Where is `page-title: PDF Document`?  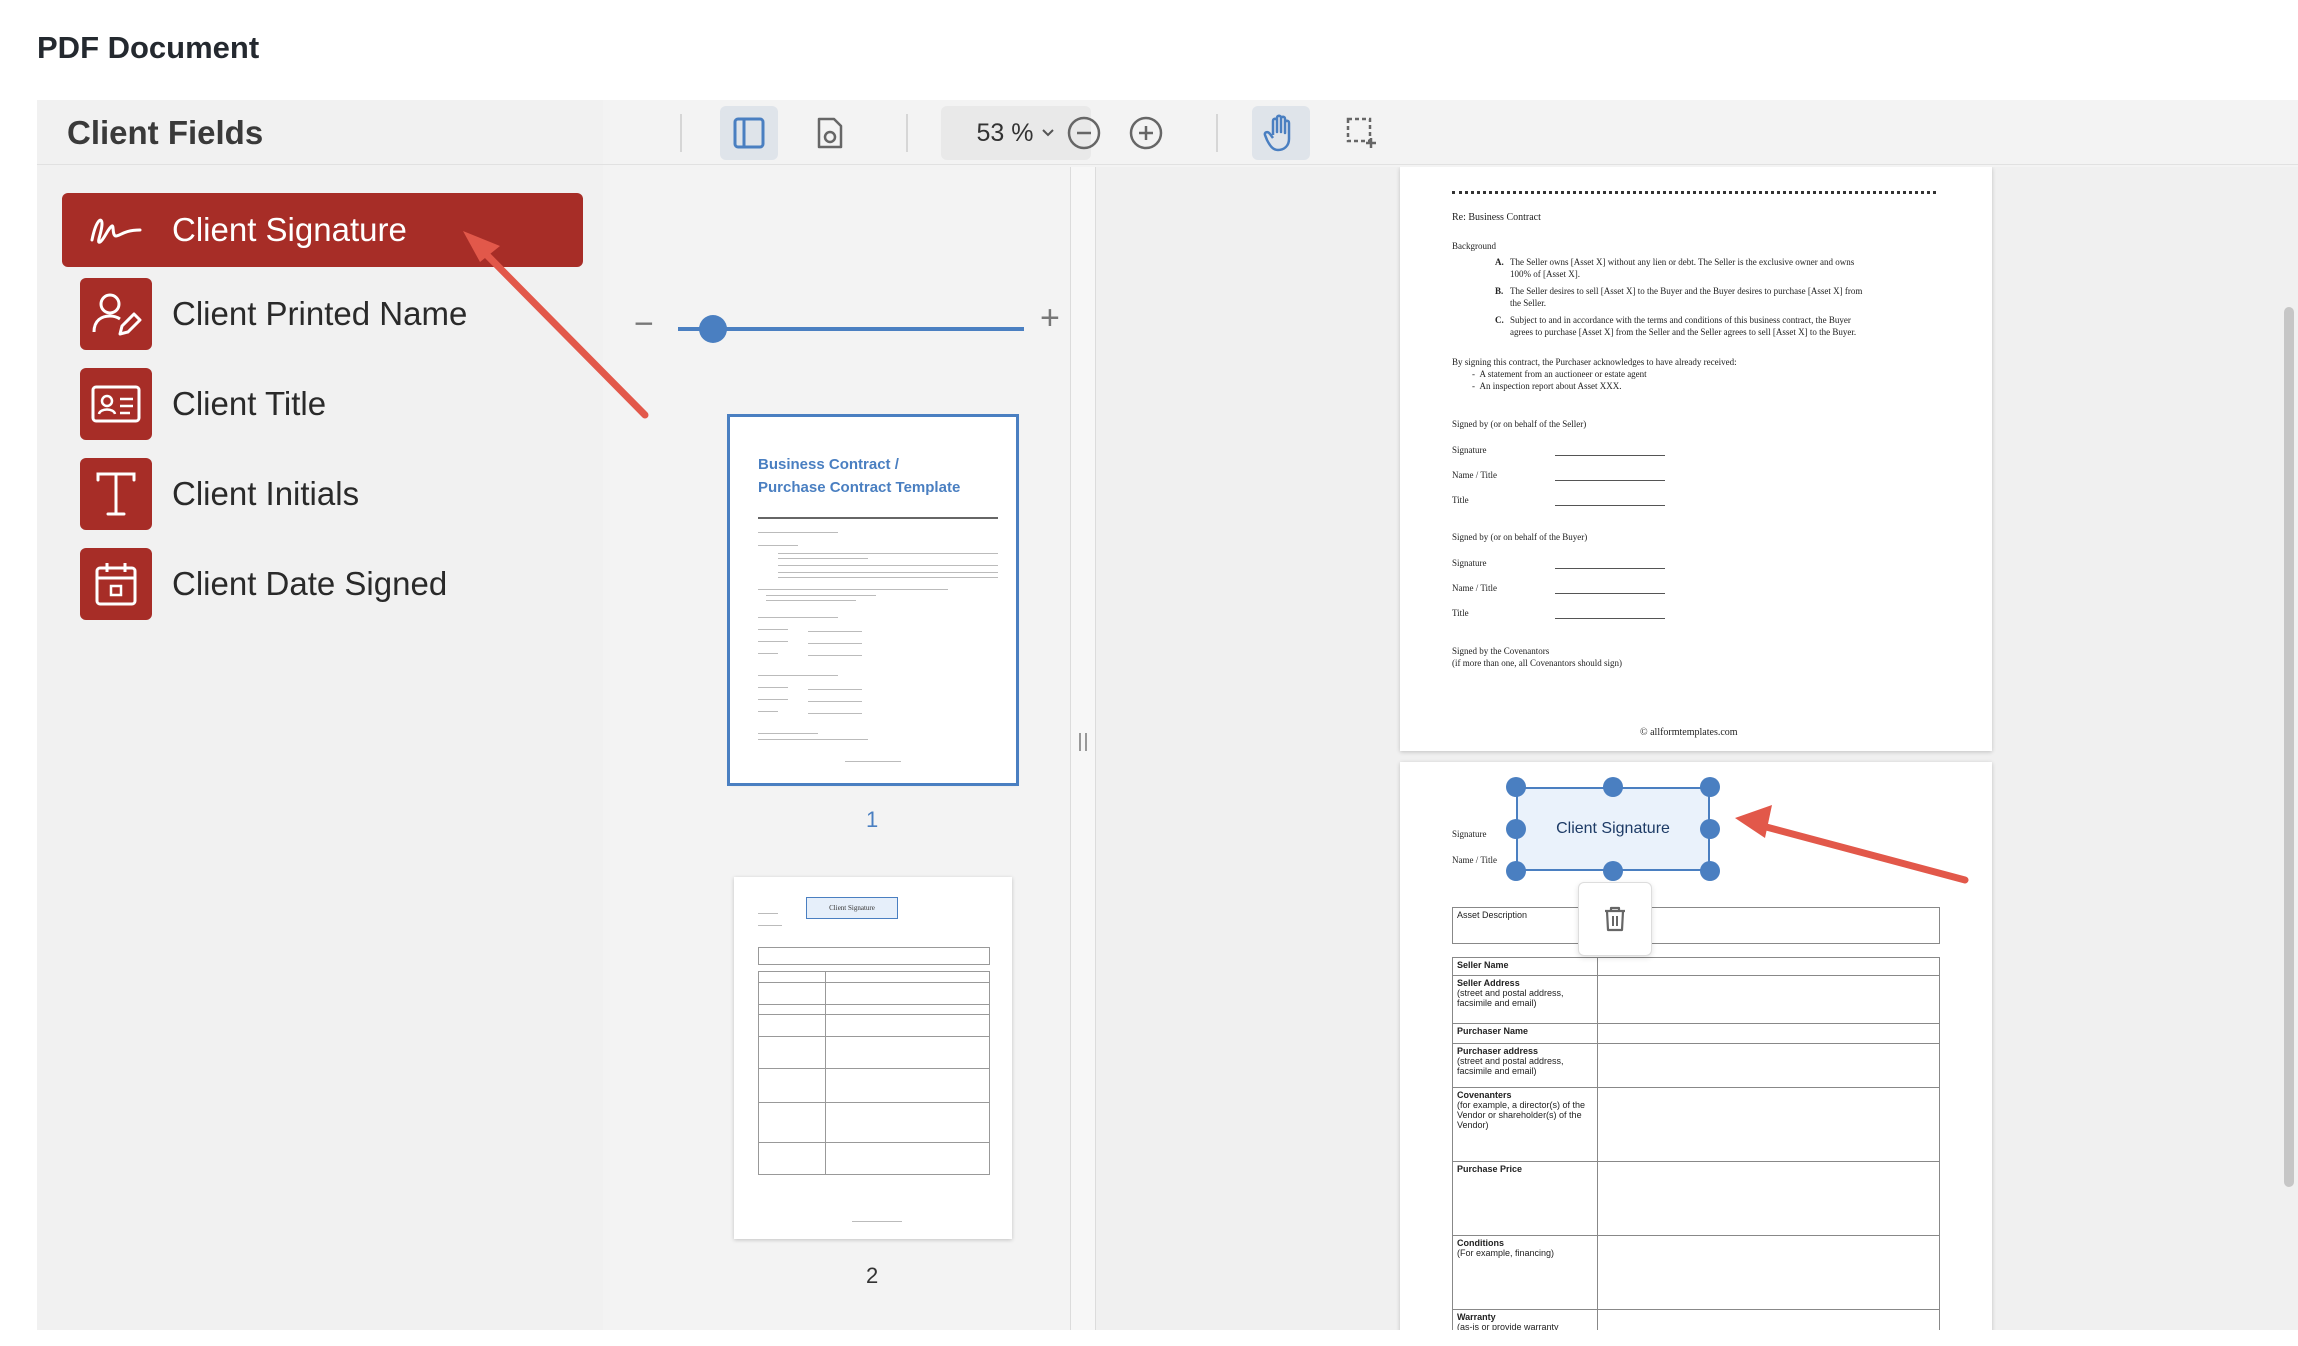
page-title: PDF Document is located at coordinates (148, 47).